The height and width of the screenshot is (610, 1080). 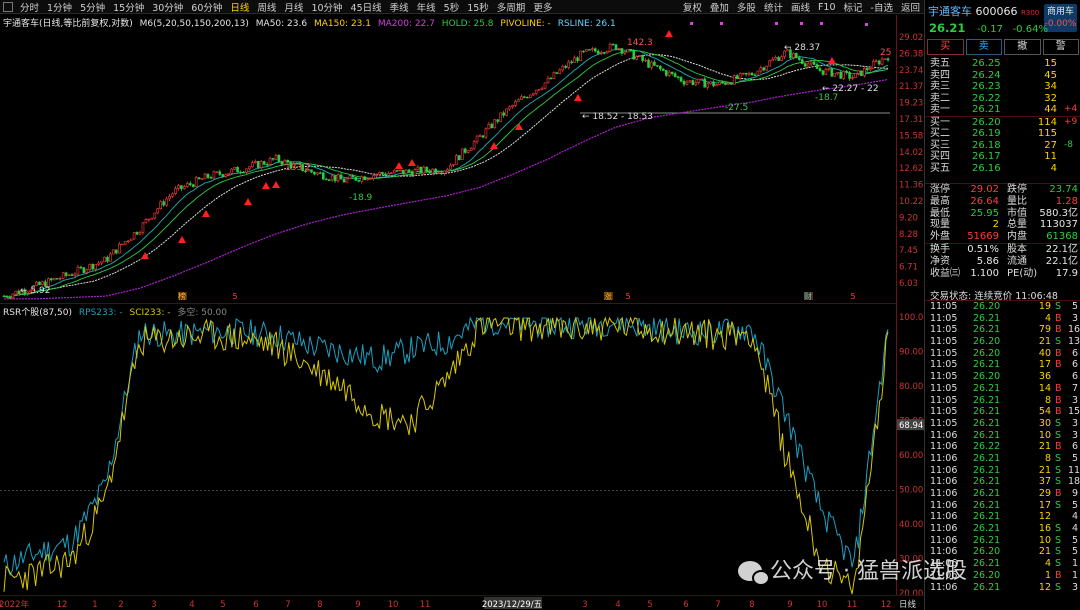 What do you see at coordinates (1074, 493) in the screenshot?
I see `tick-count: 9` at bounding box center [1074, 493].